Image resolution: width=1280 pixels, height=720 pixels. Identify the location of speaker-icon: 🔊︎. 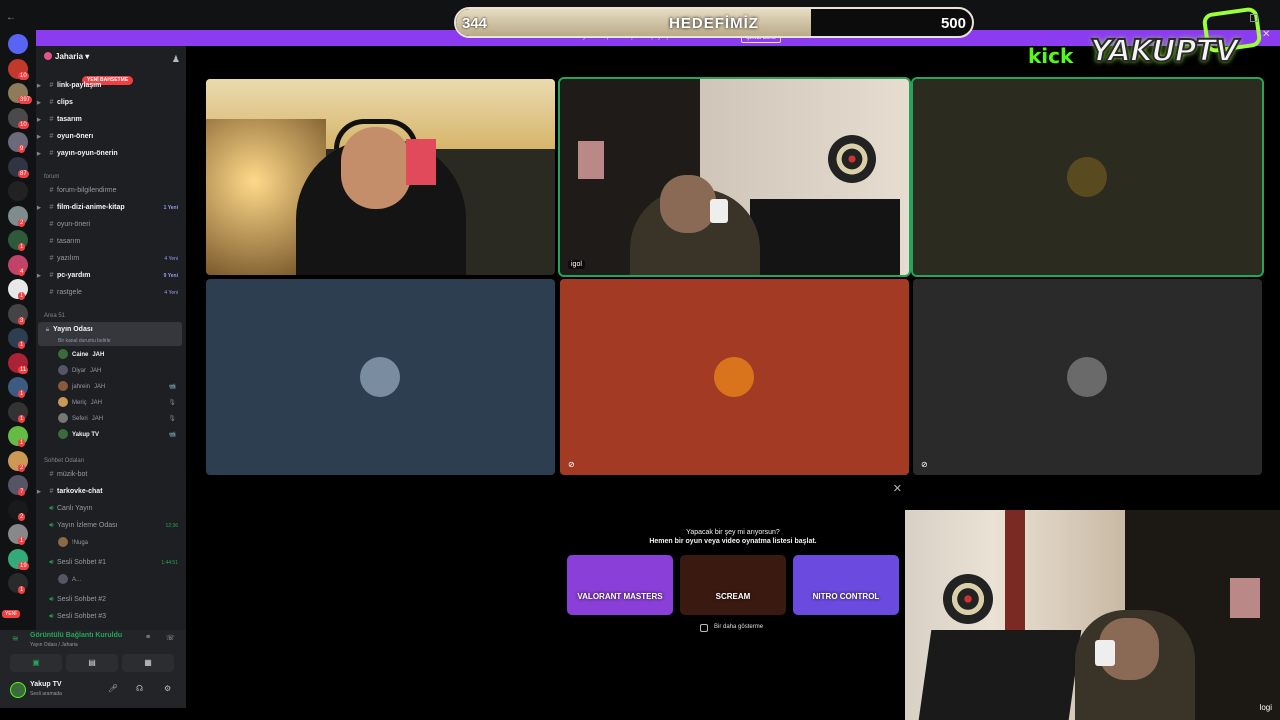
(51, 525).